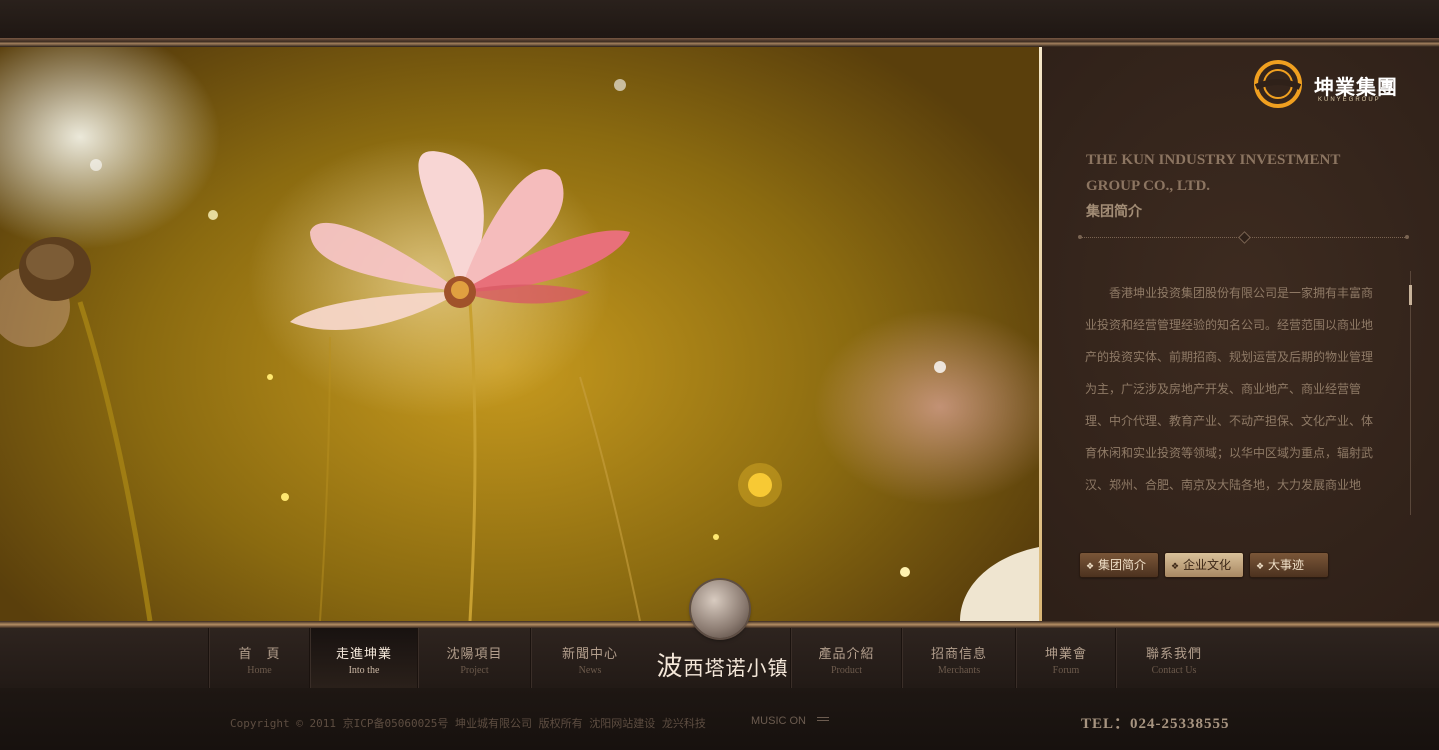  What do you see at coordinates (1286, 565) in the screenshot?
I see `tab-label: 大事迹` at bounding box center [1286, 565].